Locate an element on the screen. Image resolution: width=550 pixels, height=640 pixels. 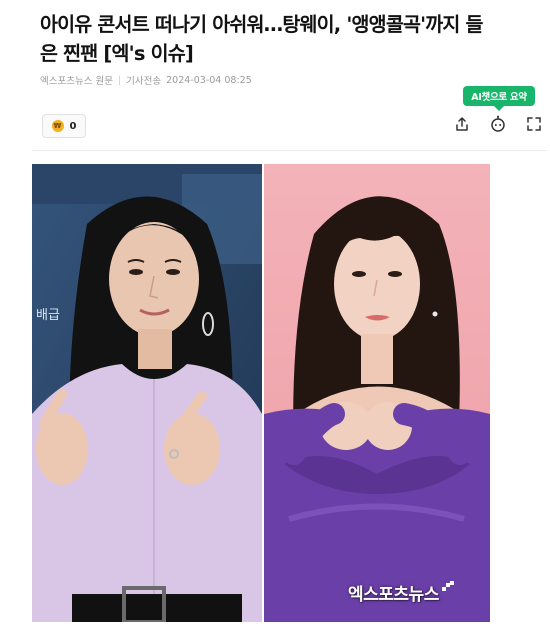
ai-summary-label: AI챗으로 요약 is located at coordinates (499, 97).